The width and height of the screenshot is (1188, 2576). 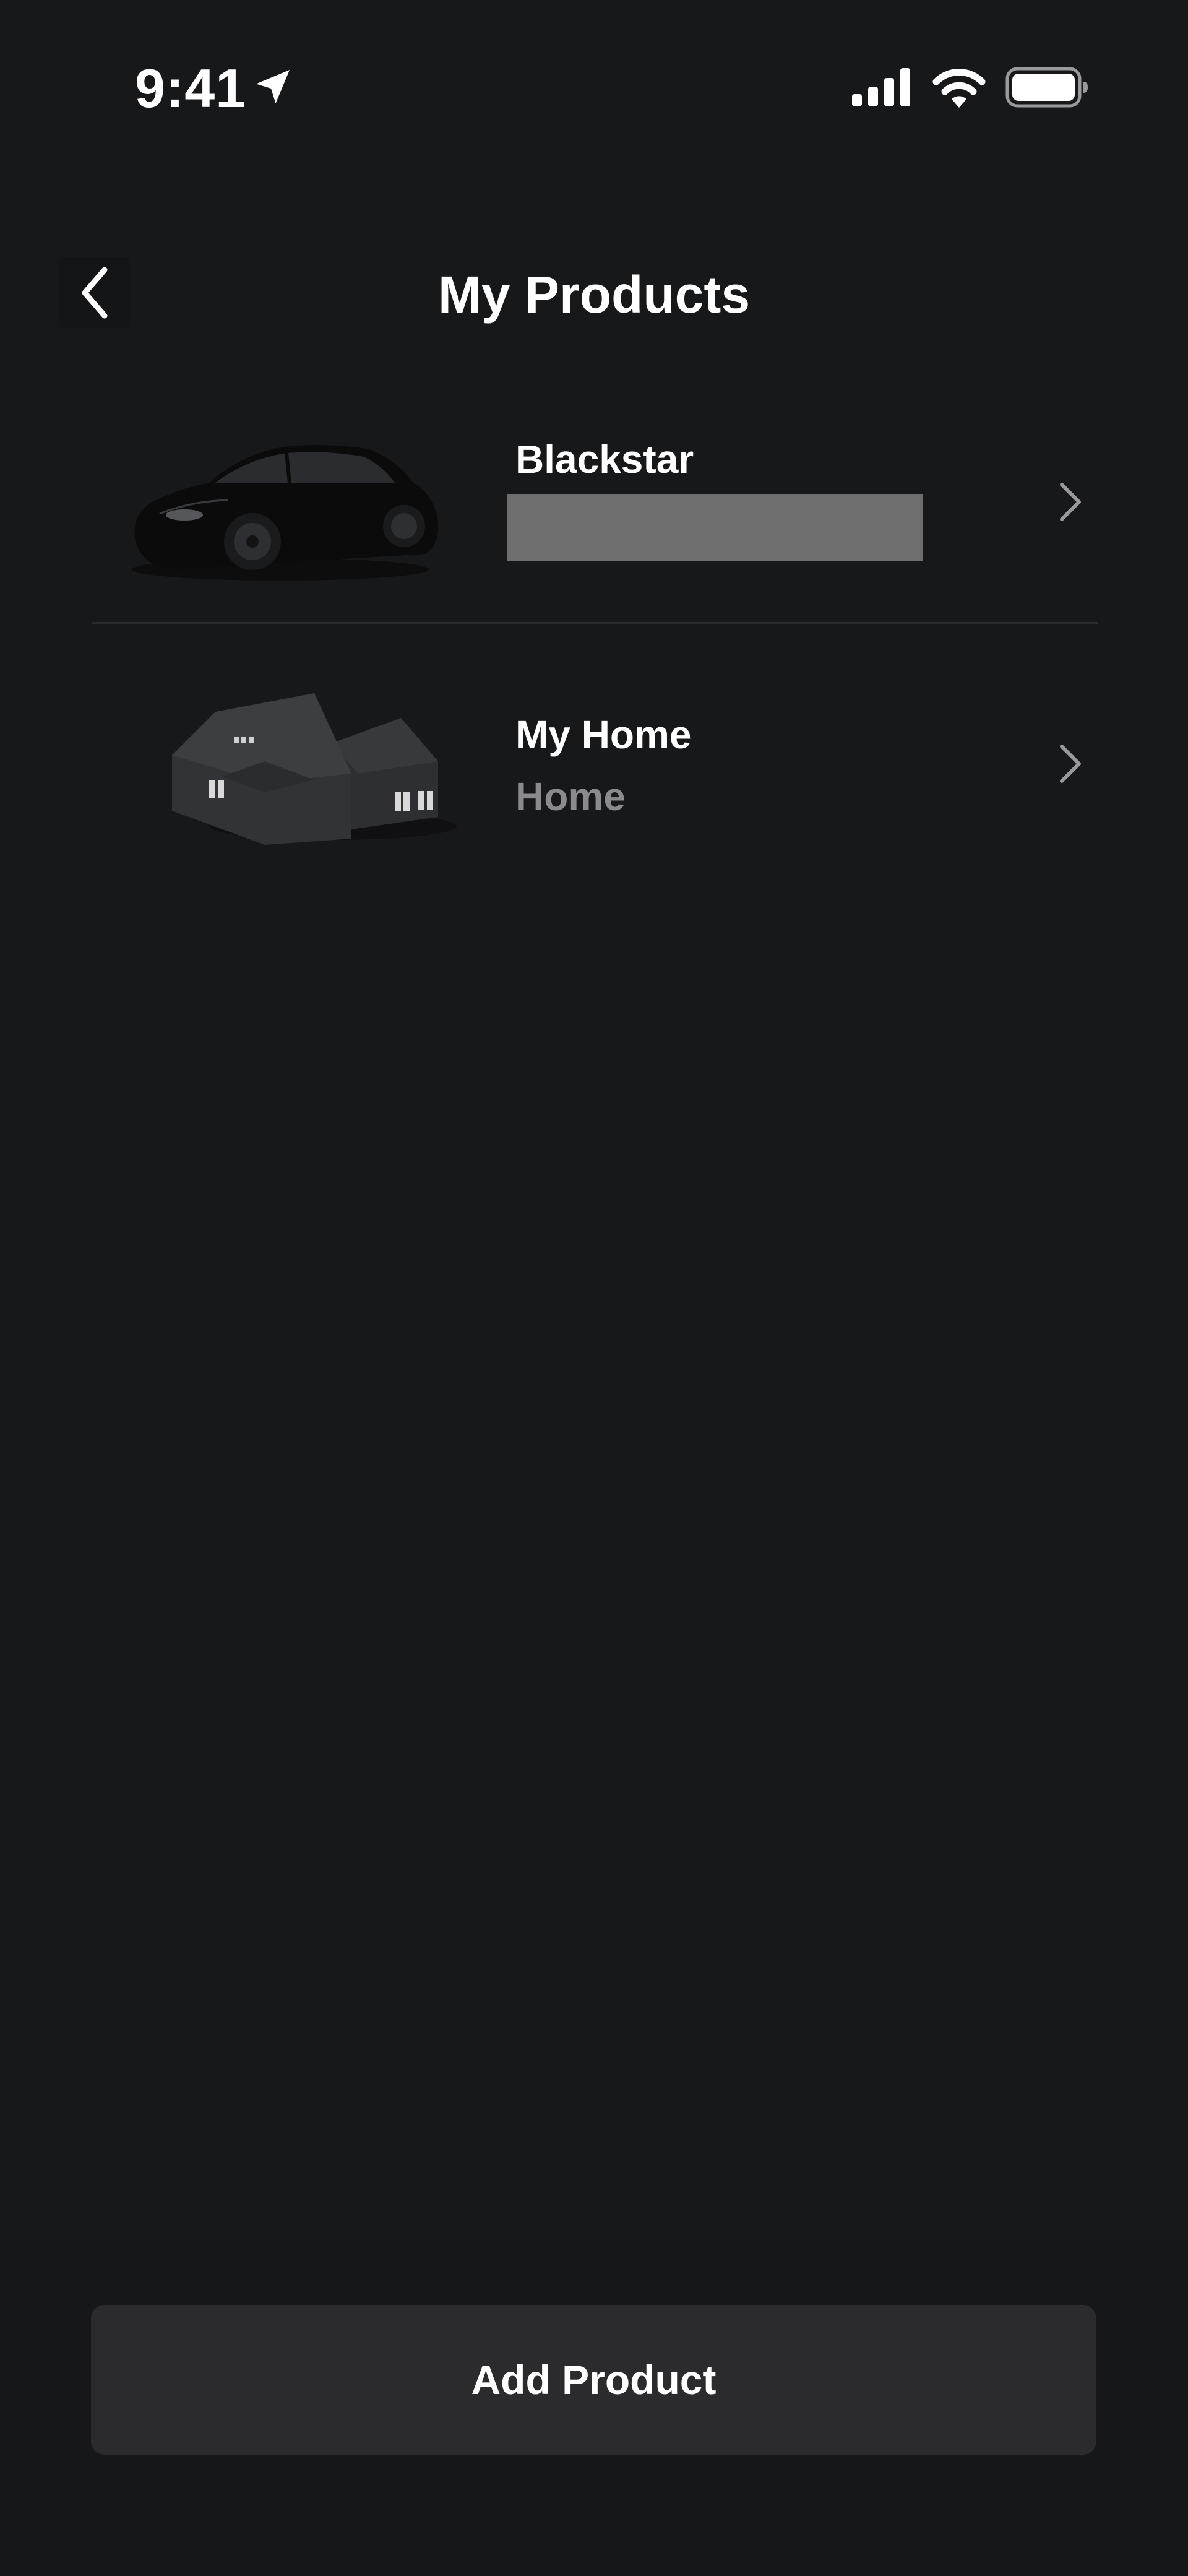 I want to click on nav-header: My Products, so click(x=594, y=297).